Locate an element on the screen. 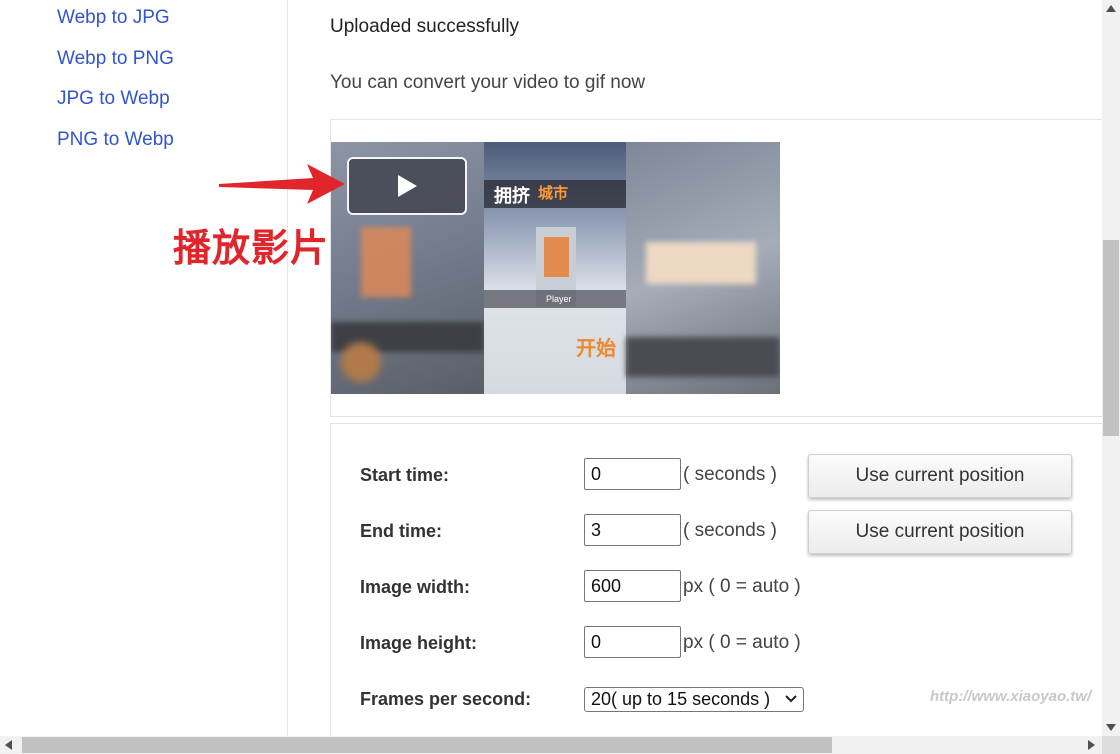 Image resolution: width=1120 pixels, height=754 pixels. fps-label: Frames per second: is located at coordinates (446, 699).